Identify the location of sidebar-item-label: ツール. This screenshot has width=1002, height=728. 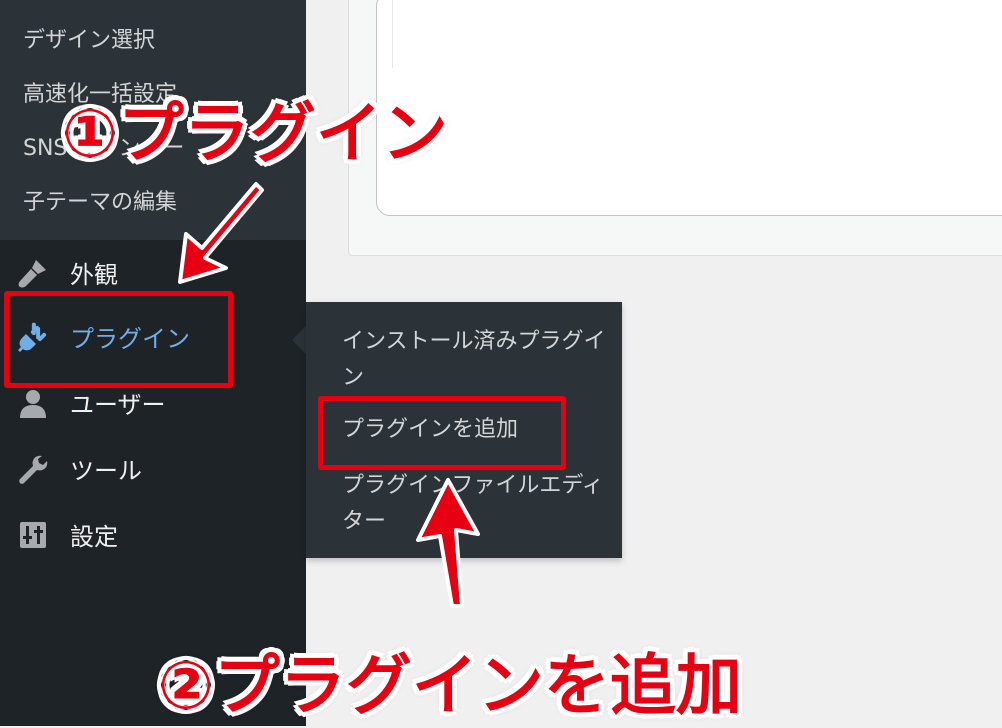
(106, 471).